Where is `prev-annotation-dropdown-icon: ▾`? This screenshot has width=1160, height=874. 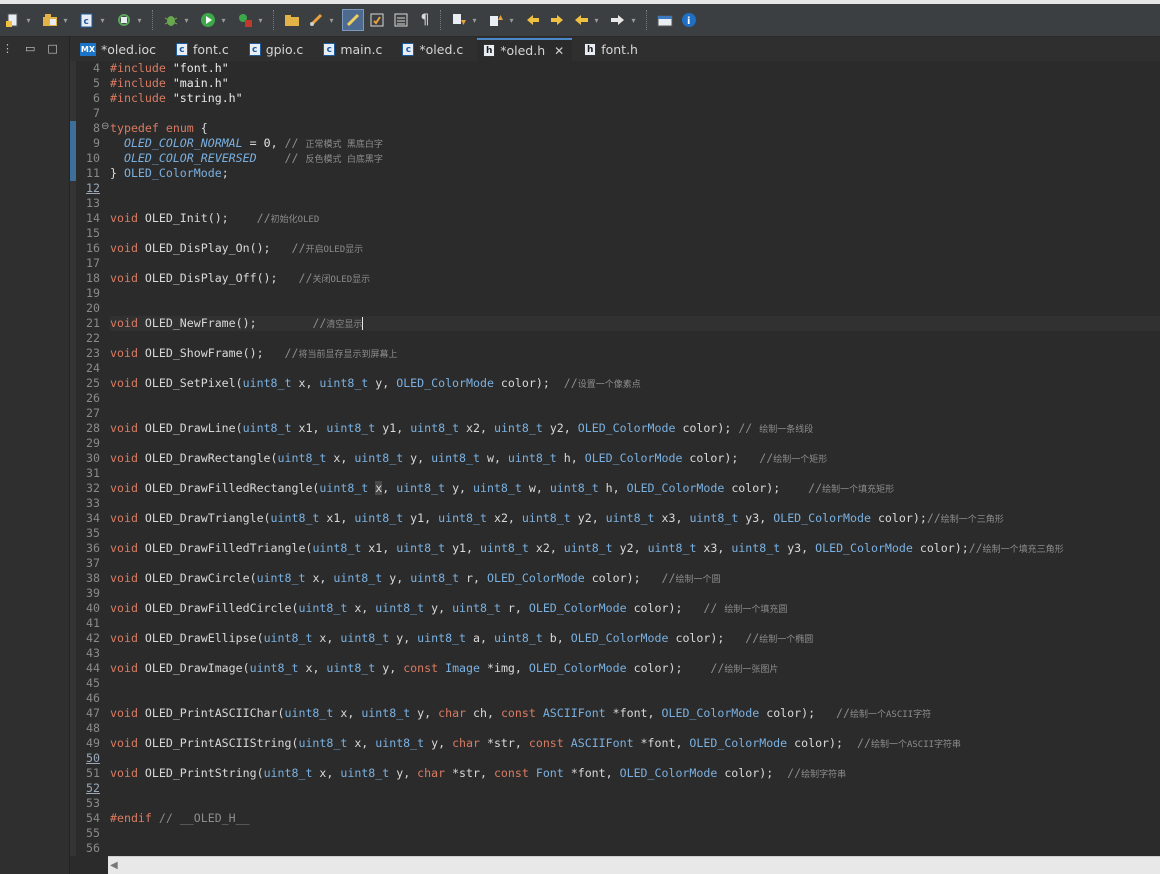
prev-annotation-dropdown-icon: ▾ is located at coordinates (511, 20).